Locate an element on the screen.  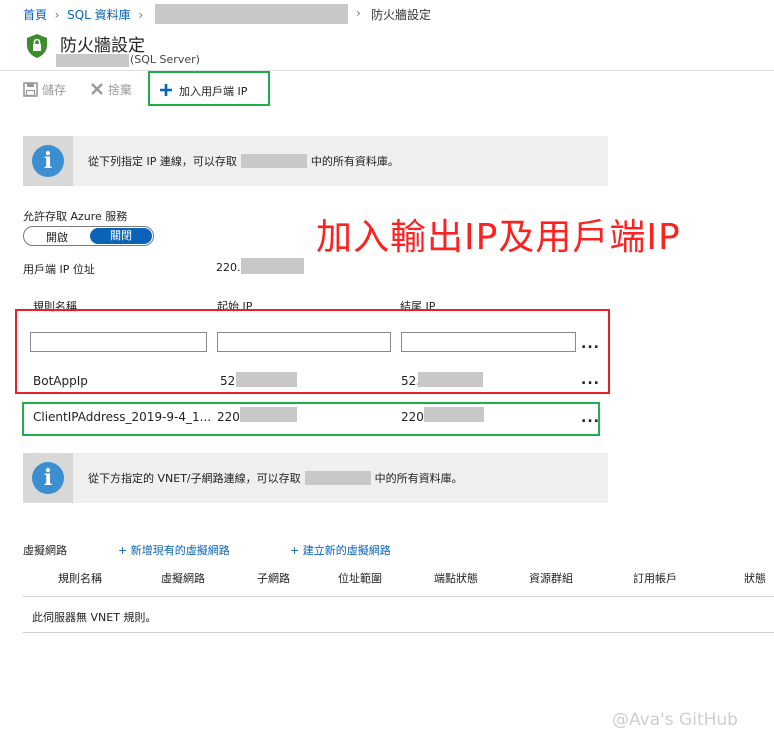
shield-icon is located at coordinates (37, 46).